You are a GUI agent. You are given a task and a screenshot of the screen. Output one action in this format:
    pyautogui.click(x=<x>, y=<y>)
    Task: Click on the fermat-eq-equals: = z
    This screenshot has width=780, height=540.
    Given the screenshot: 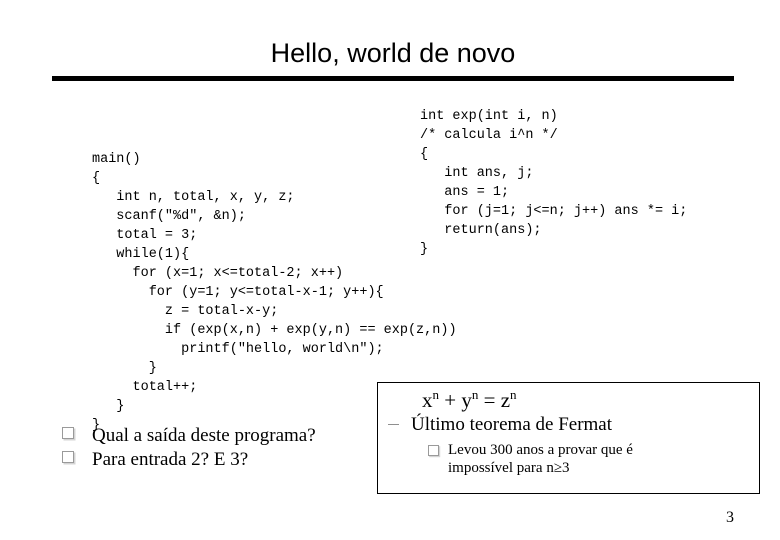 What is the action you would take?
    pyautogui.click(x=494, y=400)
    